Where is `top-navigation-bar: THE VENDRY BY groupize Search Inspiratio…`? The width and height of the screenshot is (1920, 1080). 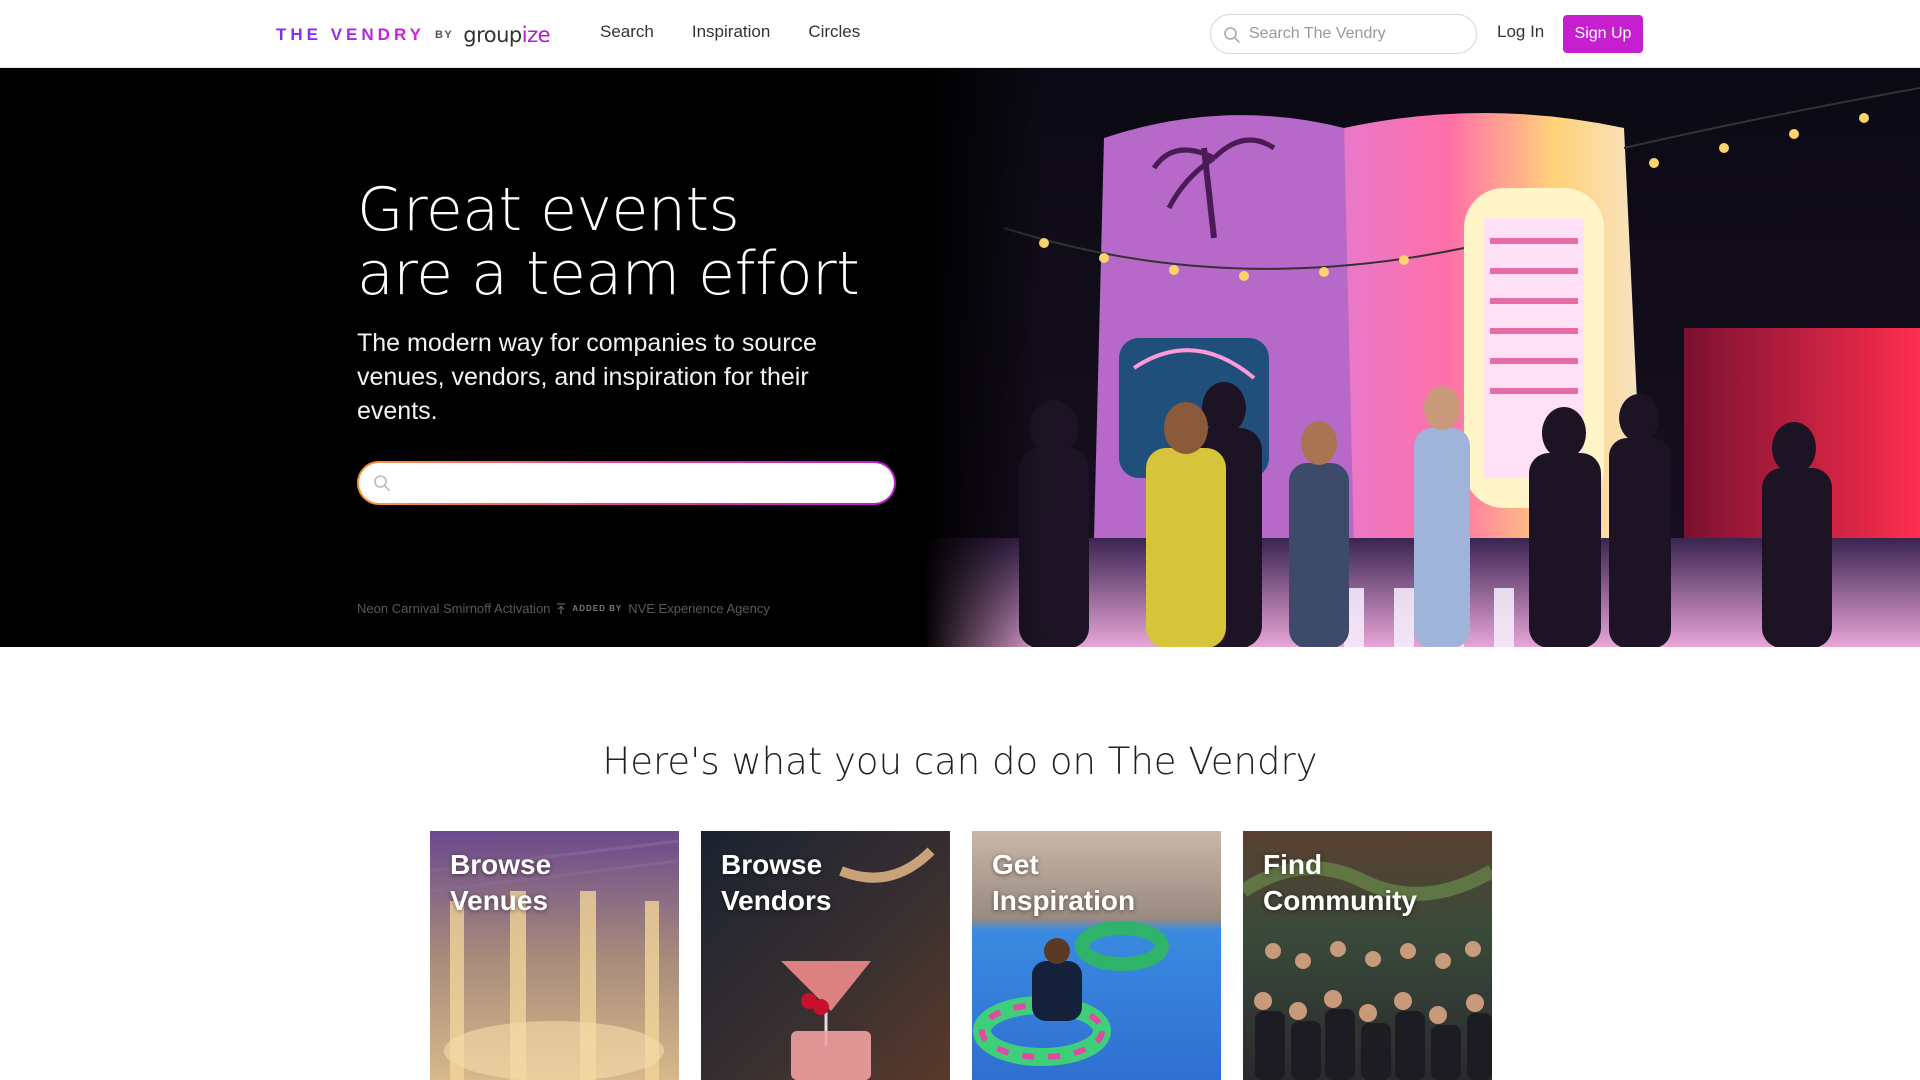
top-navigation-bar: THE VENDRY BY groupize Search Inspiratio… is located at coordinates (960, 34).